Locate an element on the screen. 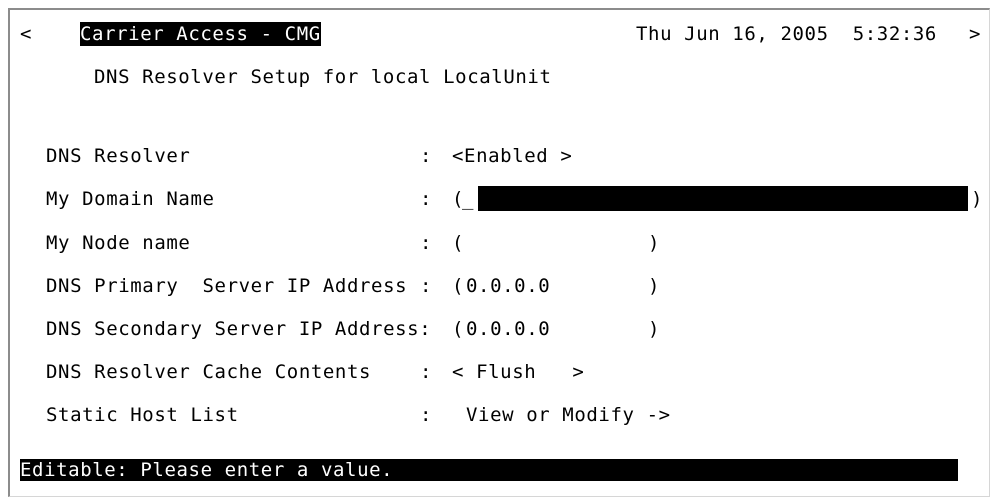 Image resolution: width=994 pixels, height=503 pixels. flush-cache-option: < Flush > is located at coordinates (518, 372).